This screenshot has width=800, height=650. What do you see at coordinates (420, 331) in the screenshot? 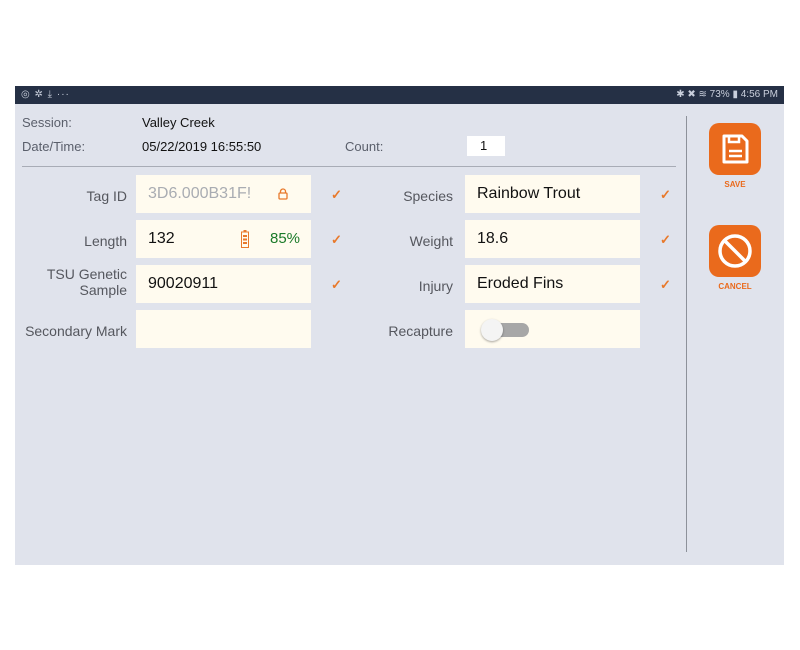
I see `recapture-label: Recapture` at bounding box center [420, 331].